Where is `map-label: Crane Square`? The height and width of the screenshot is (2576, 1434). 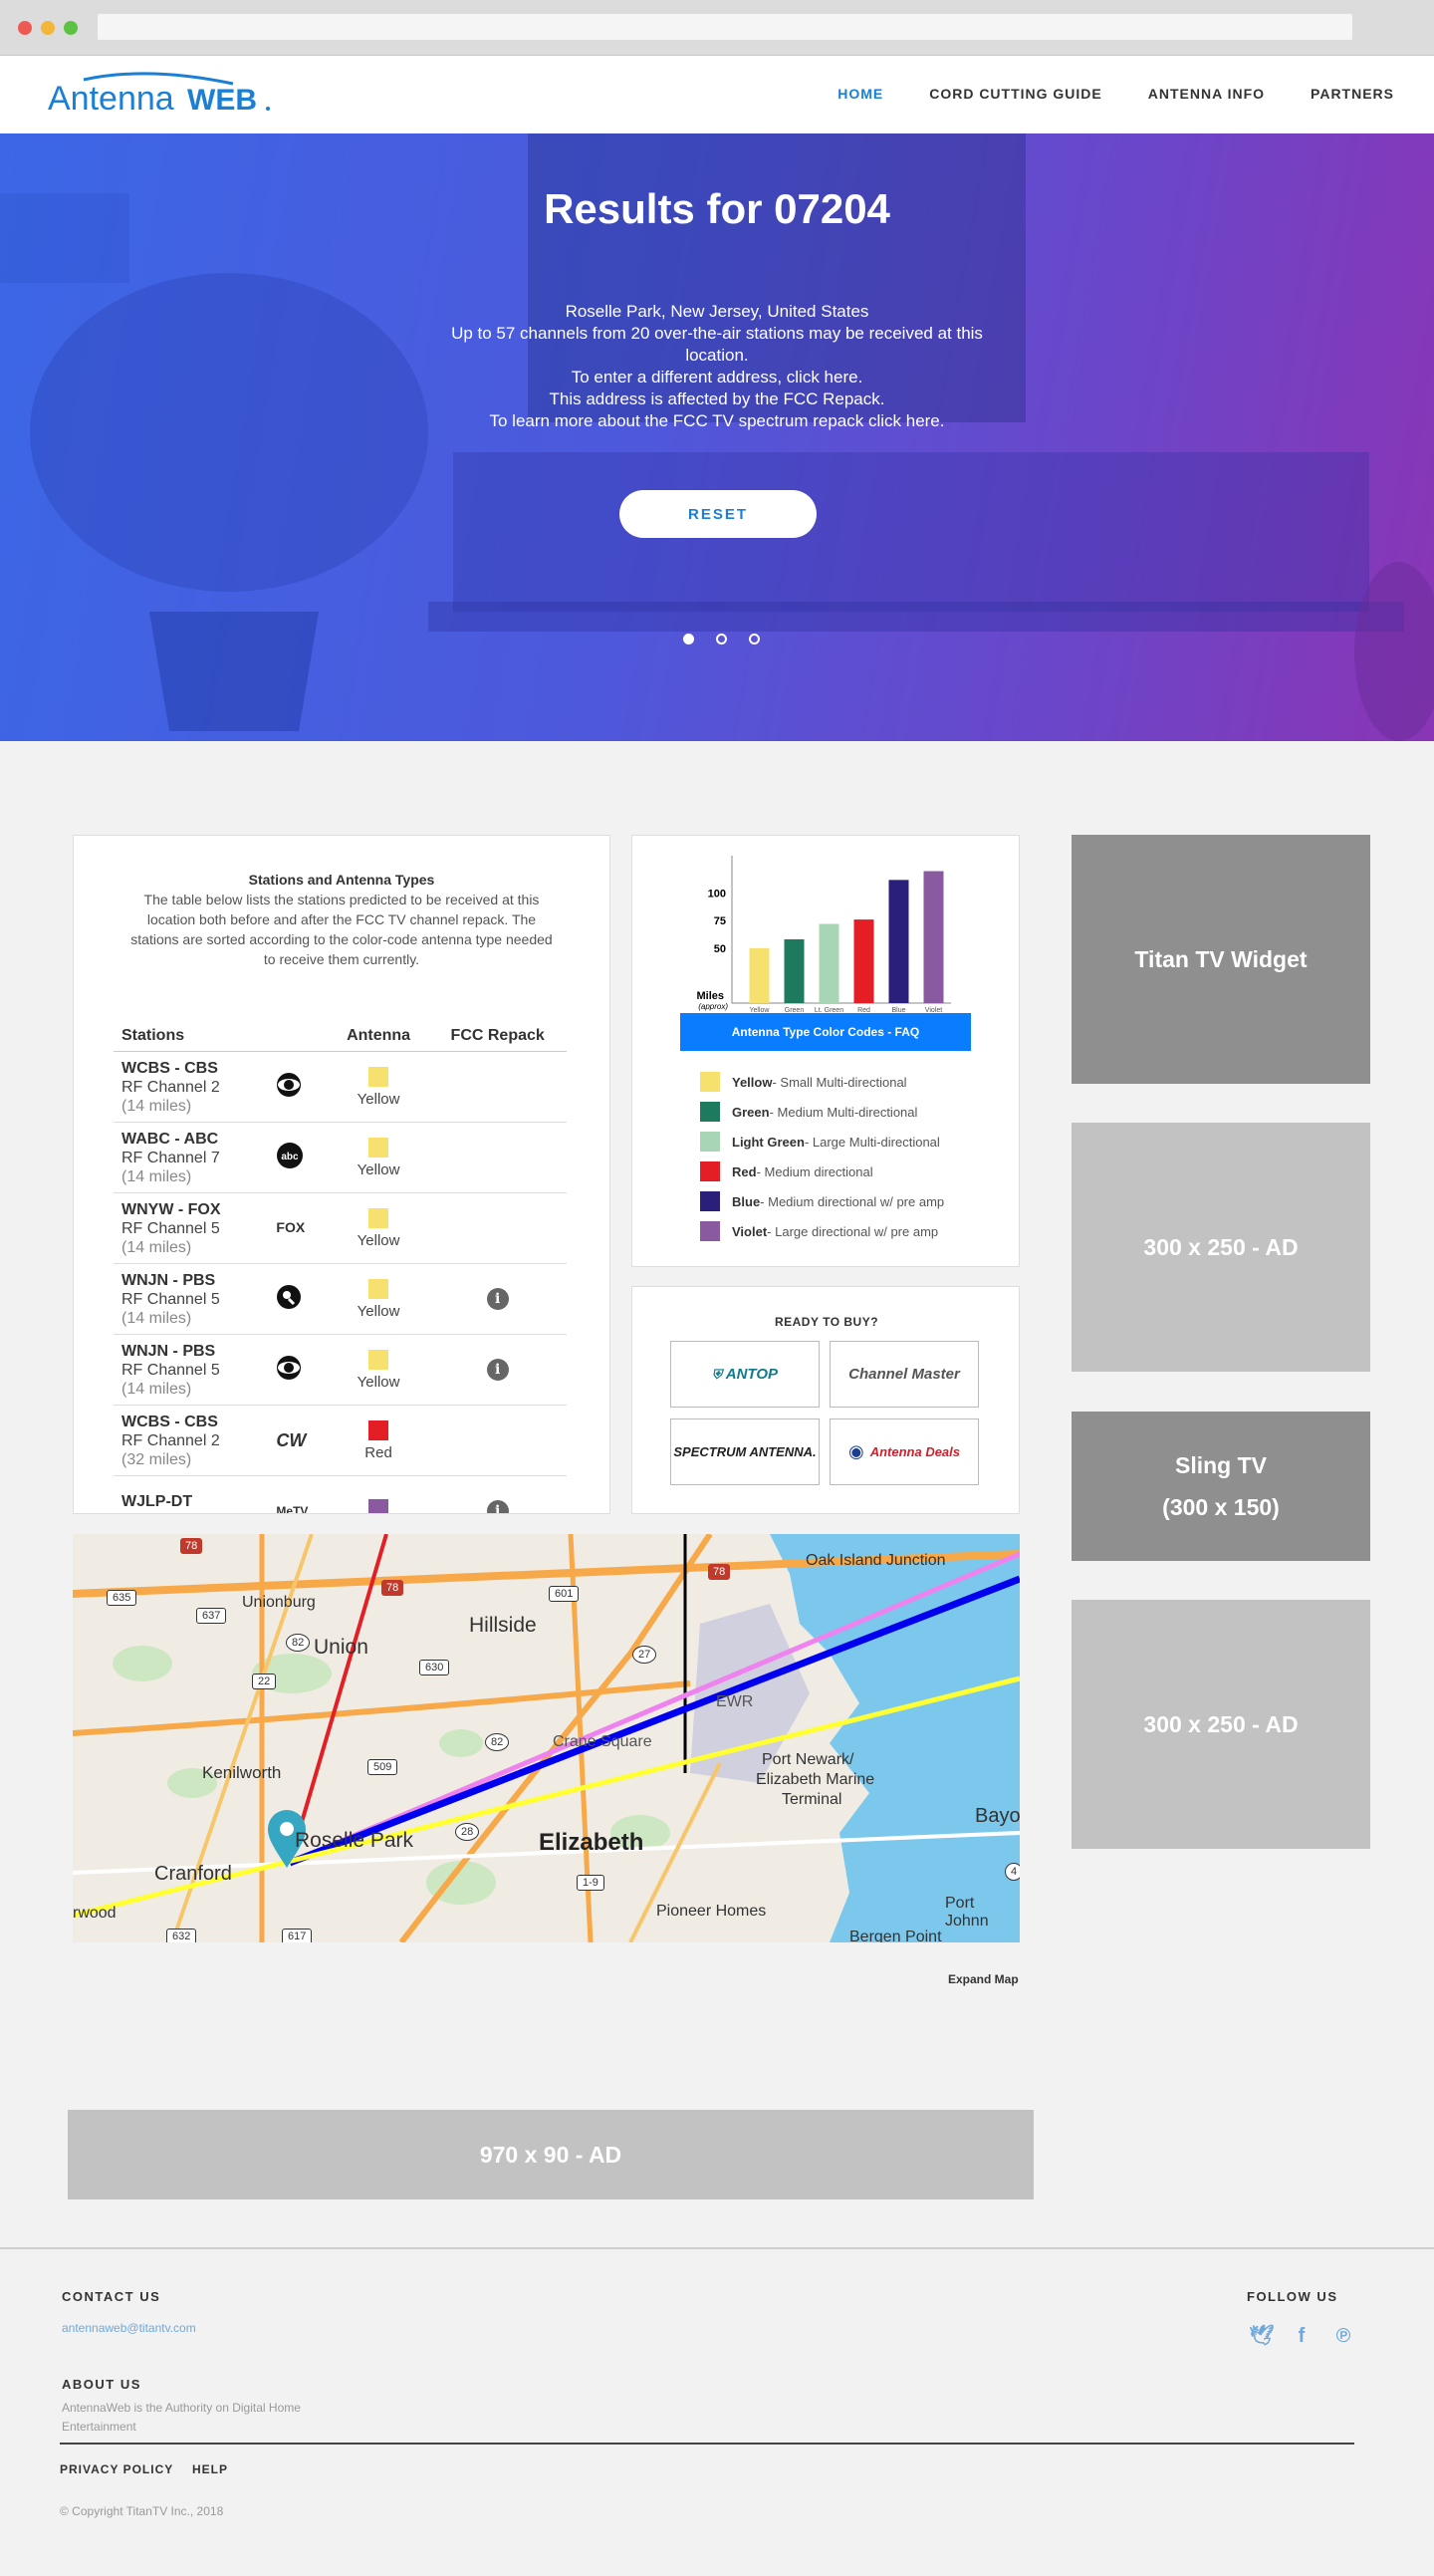
map-label: Crane Square is located at coordinates (602, 1741).